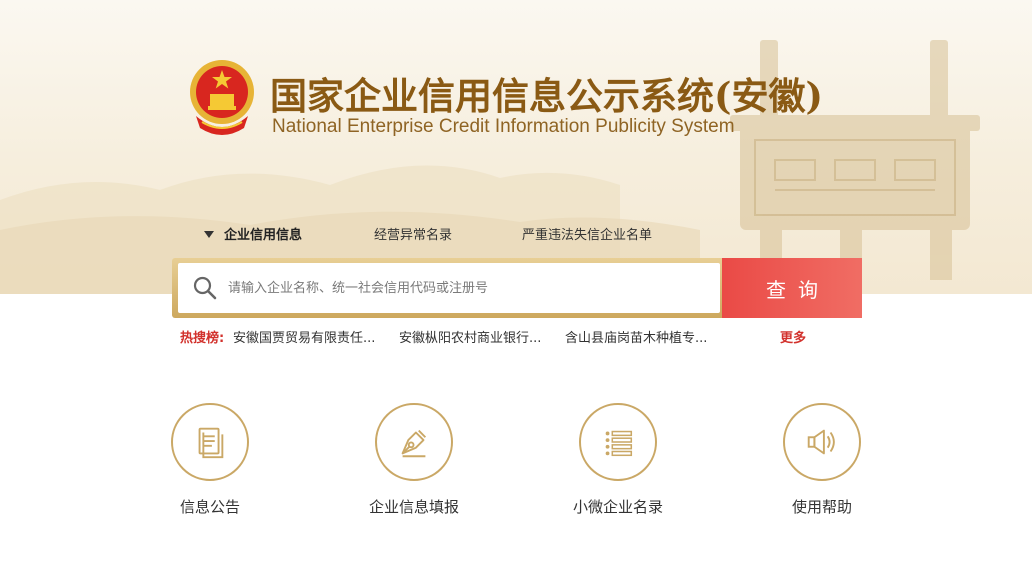 This screenshot has width=1032, height=585. I want to click on hot-search-label: 热搜榜:, so click(202, 338).